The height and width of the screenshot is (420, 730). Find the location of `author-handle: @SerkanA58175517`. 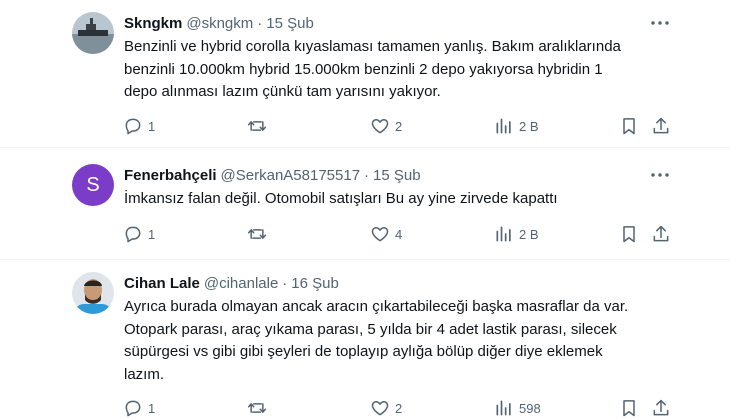

author-handle: @SerkanA58175517 is located at coordinates (291, 175).